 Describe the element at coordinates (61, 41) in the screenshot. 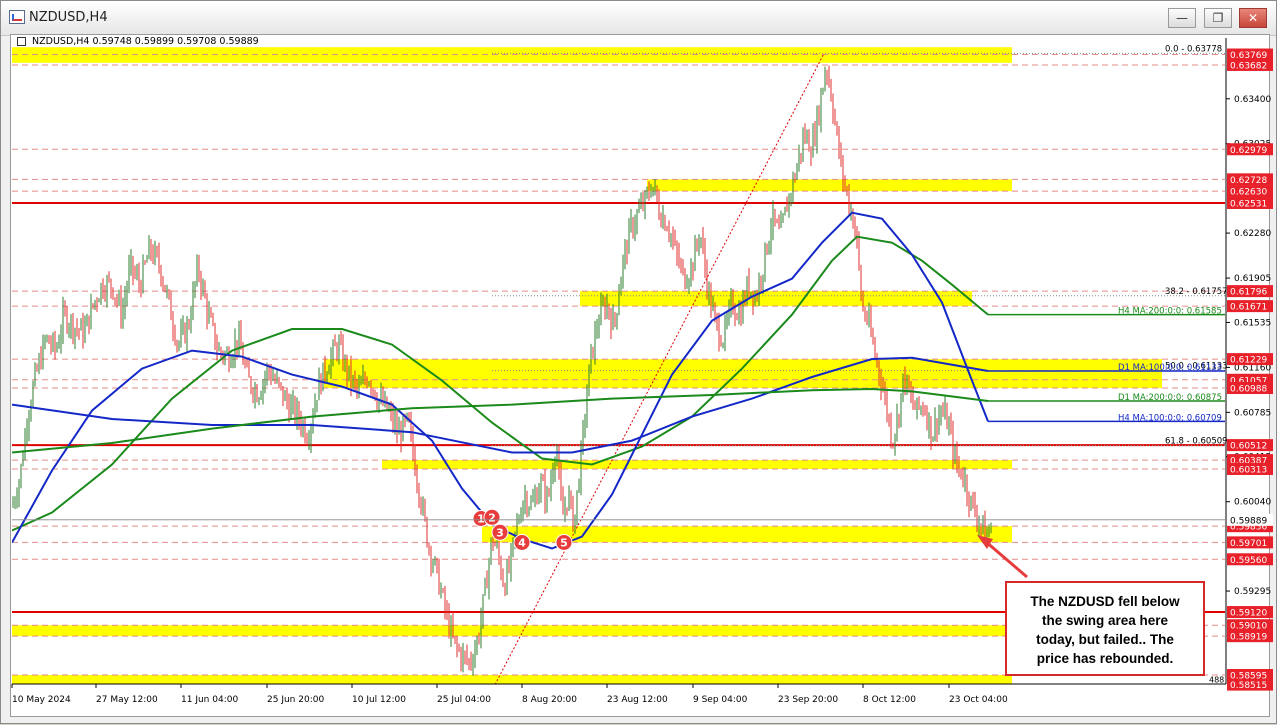

I see `symbol-name: NZDUSD,H4` at that location.